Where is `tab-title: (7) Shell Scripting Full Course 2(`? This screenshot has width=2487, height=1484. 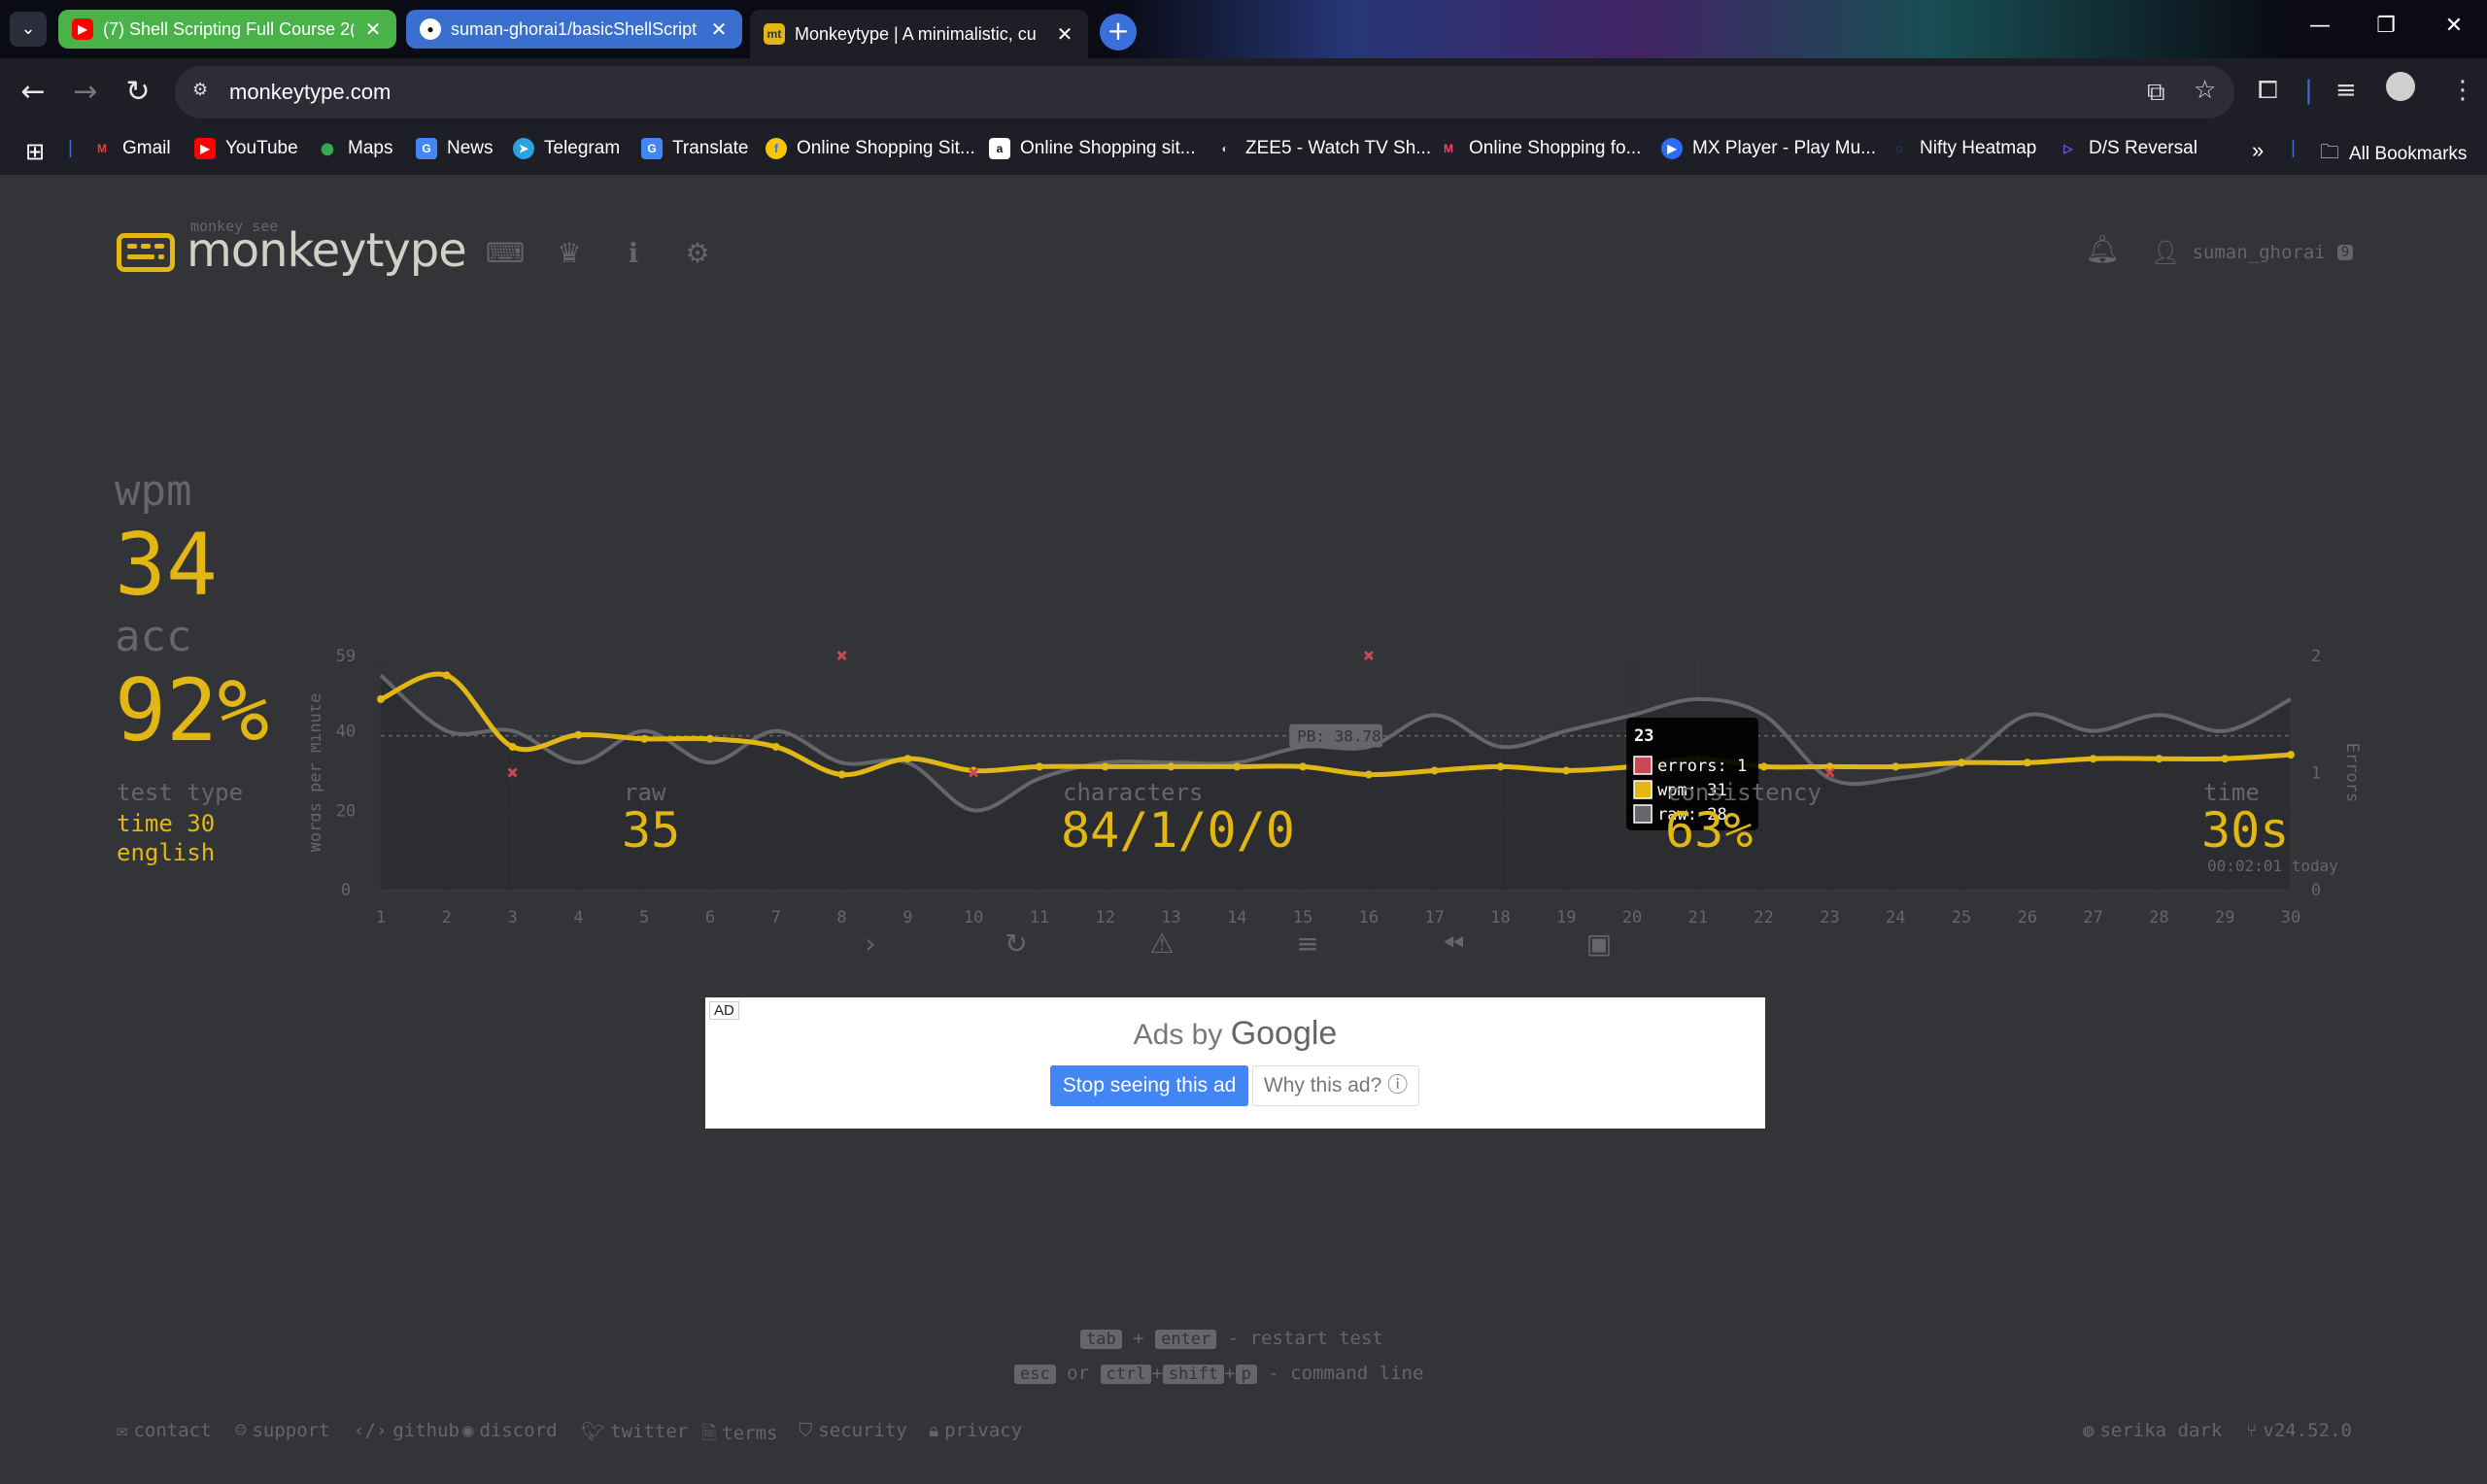 tab-title: (7) Shell Scripting Full Course 2( is located at coordinates (228, 28).